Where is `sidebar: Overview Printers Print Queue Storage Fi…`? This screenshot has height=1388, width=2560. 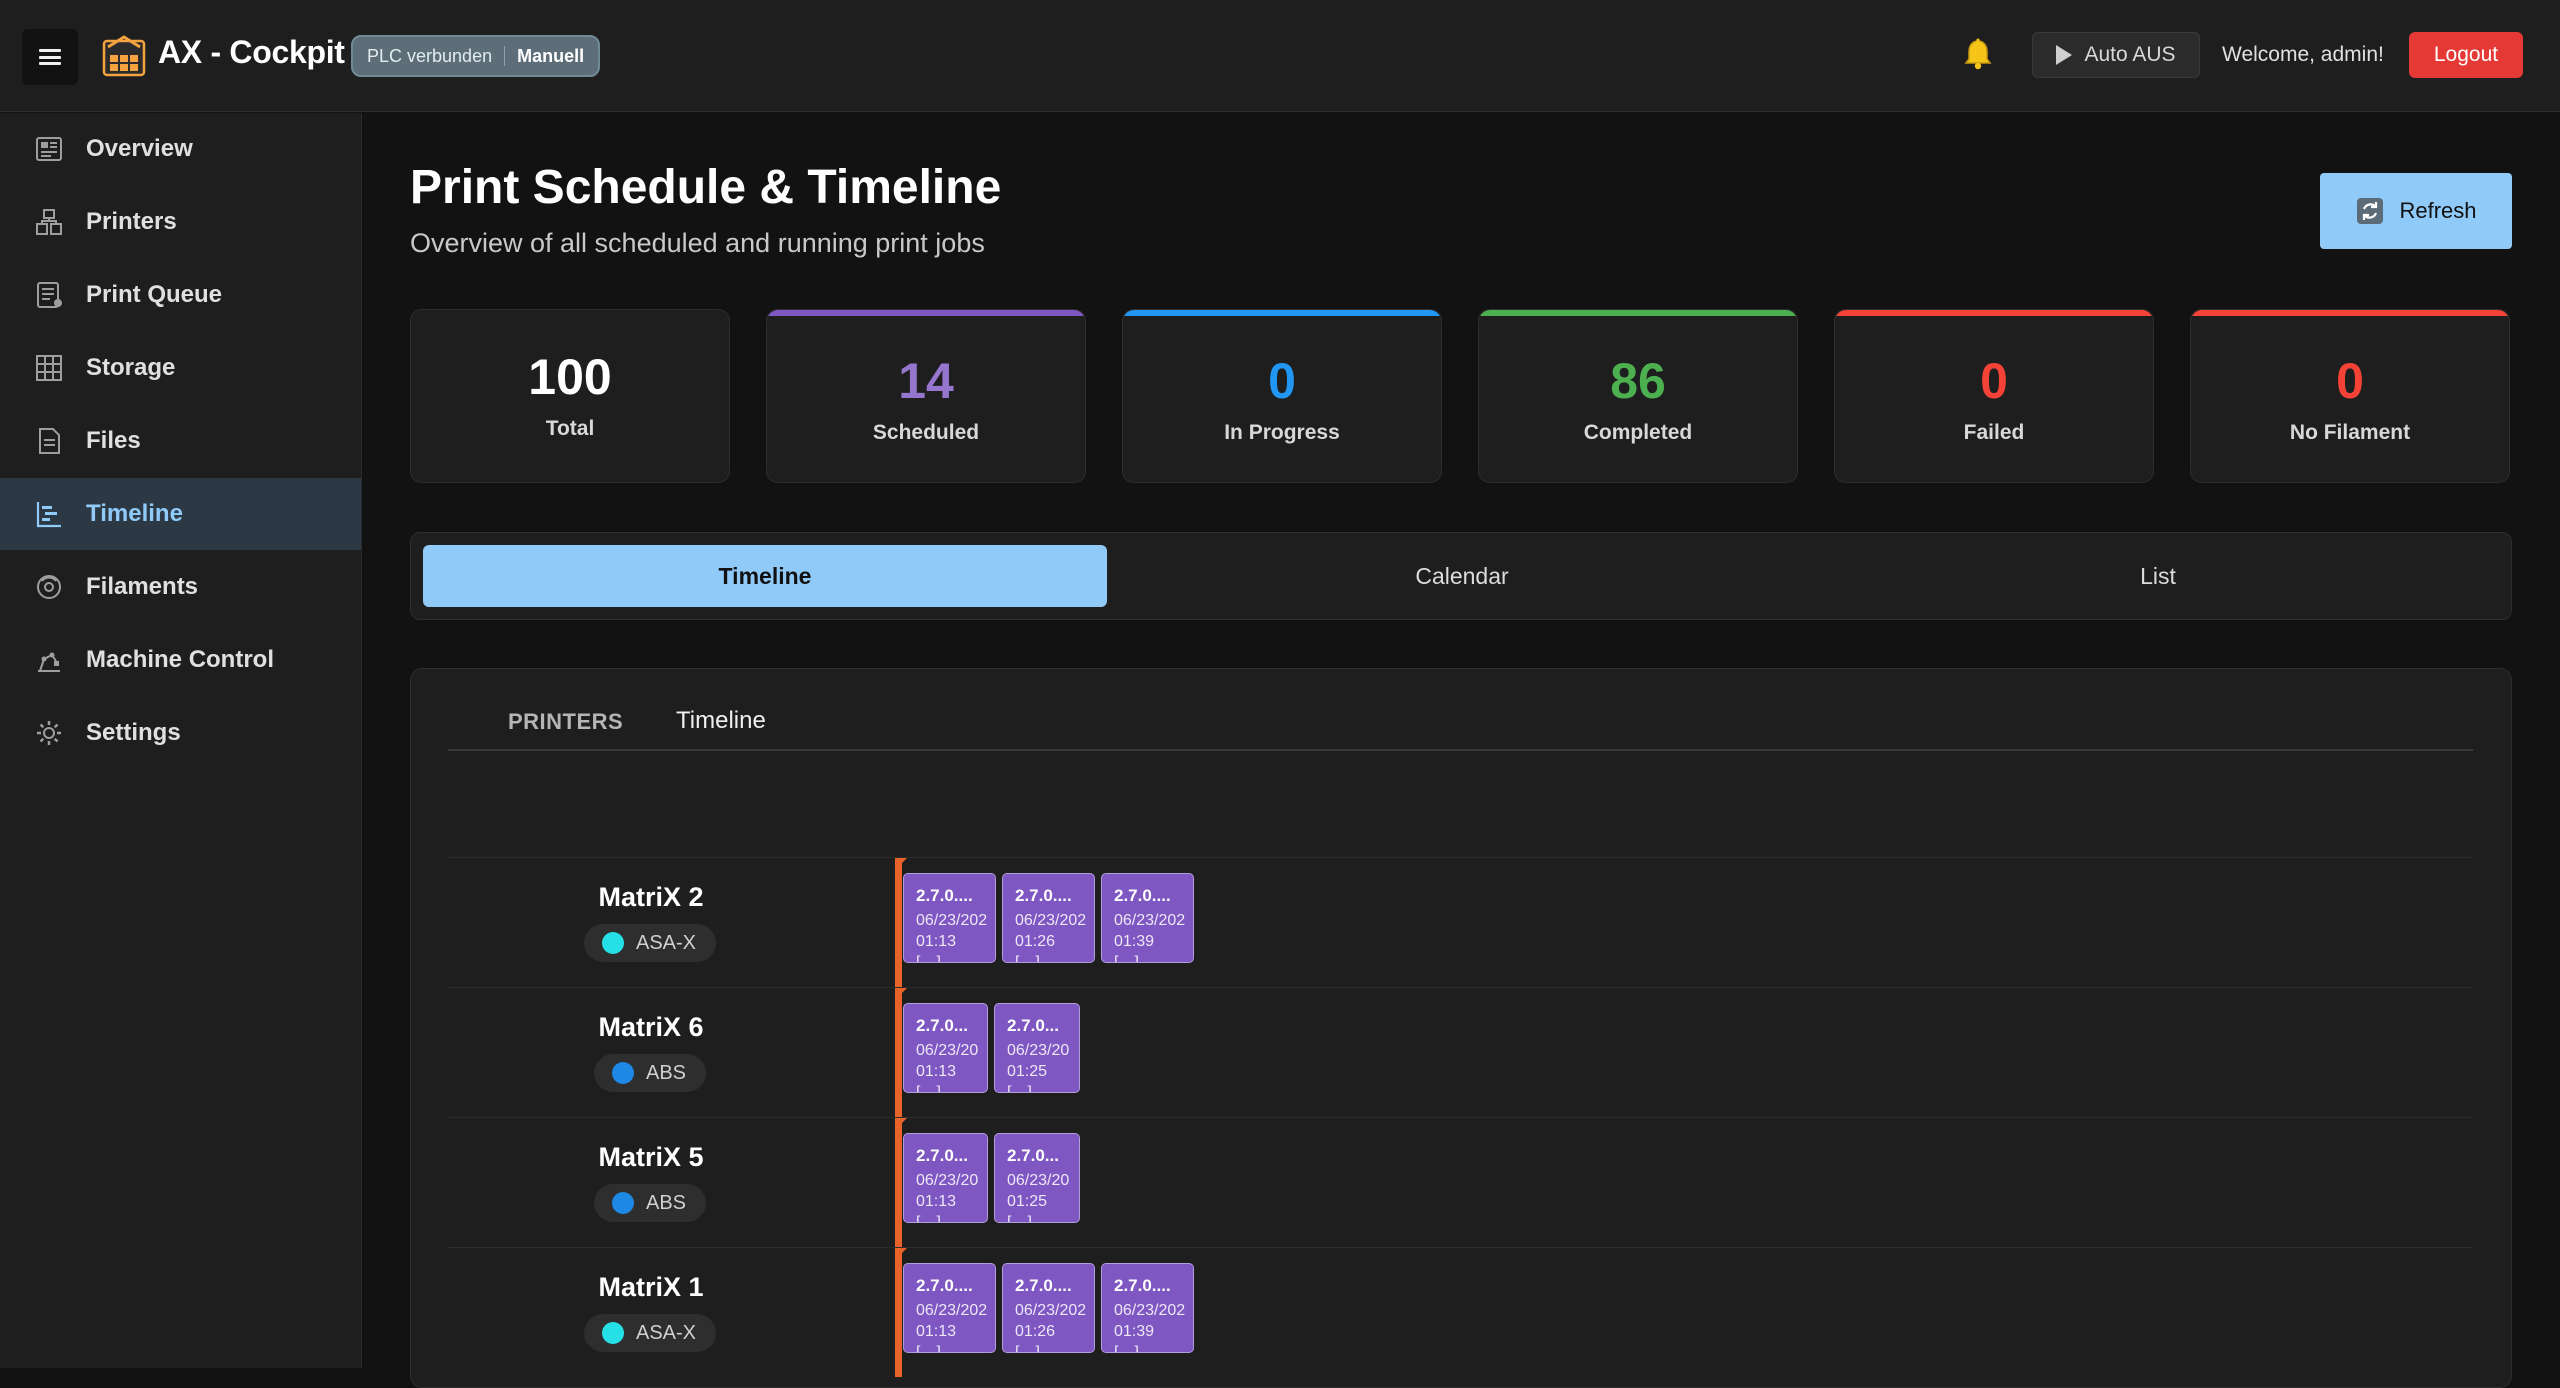 sidebar: Overview Printers Print Queue Storage Fi… is located at coordinates (181, 740).